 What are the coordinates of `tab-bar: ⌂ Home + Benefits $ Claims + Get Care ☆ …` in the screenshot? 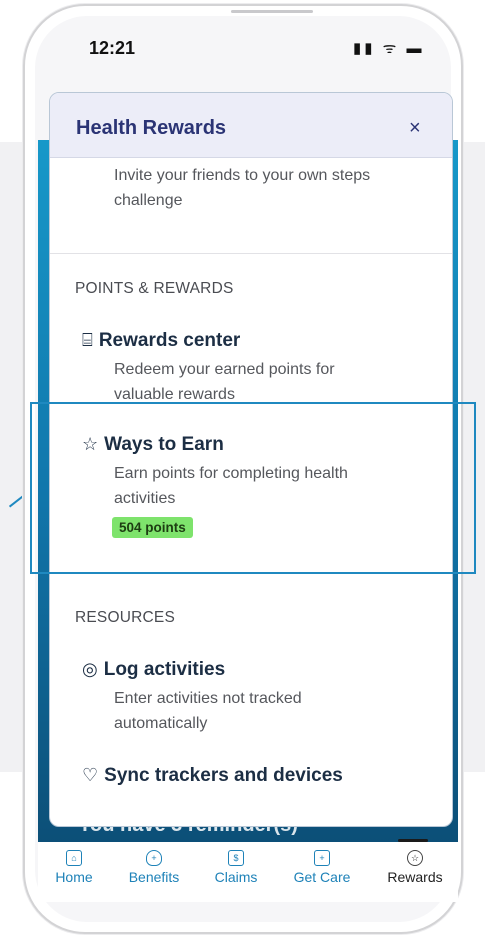 It's located at (248, 872).